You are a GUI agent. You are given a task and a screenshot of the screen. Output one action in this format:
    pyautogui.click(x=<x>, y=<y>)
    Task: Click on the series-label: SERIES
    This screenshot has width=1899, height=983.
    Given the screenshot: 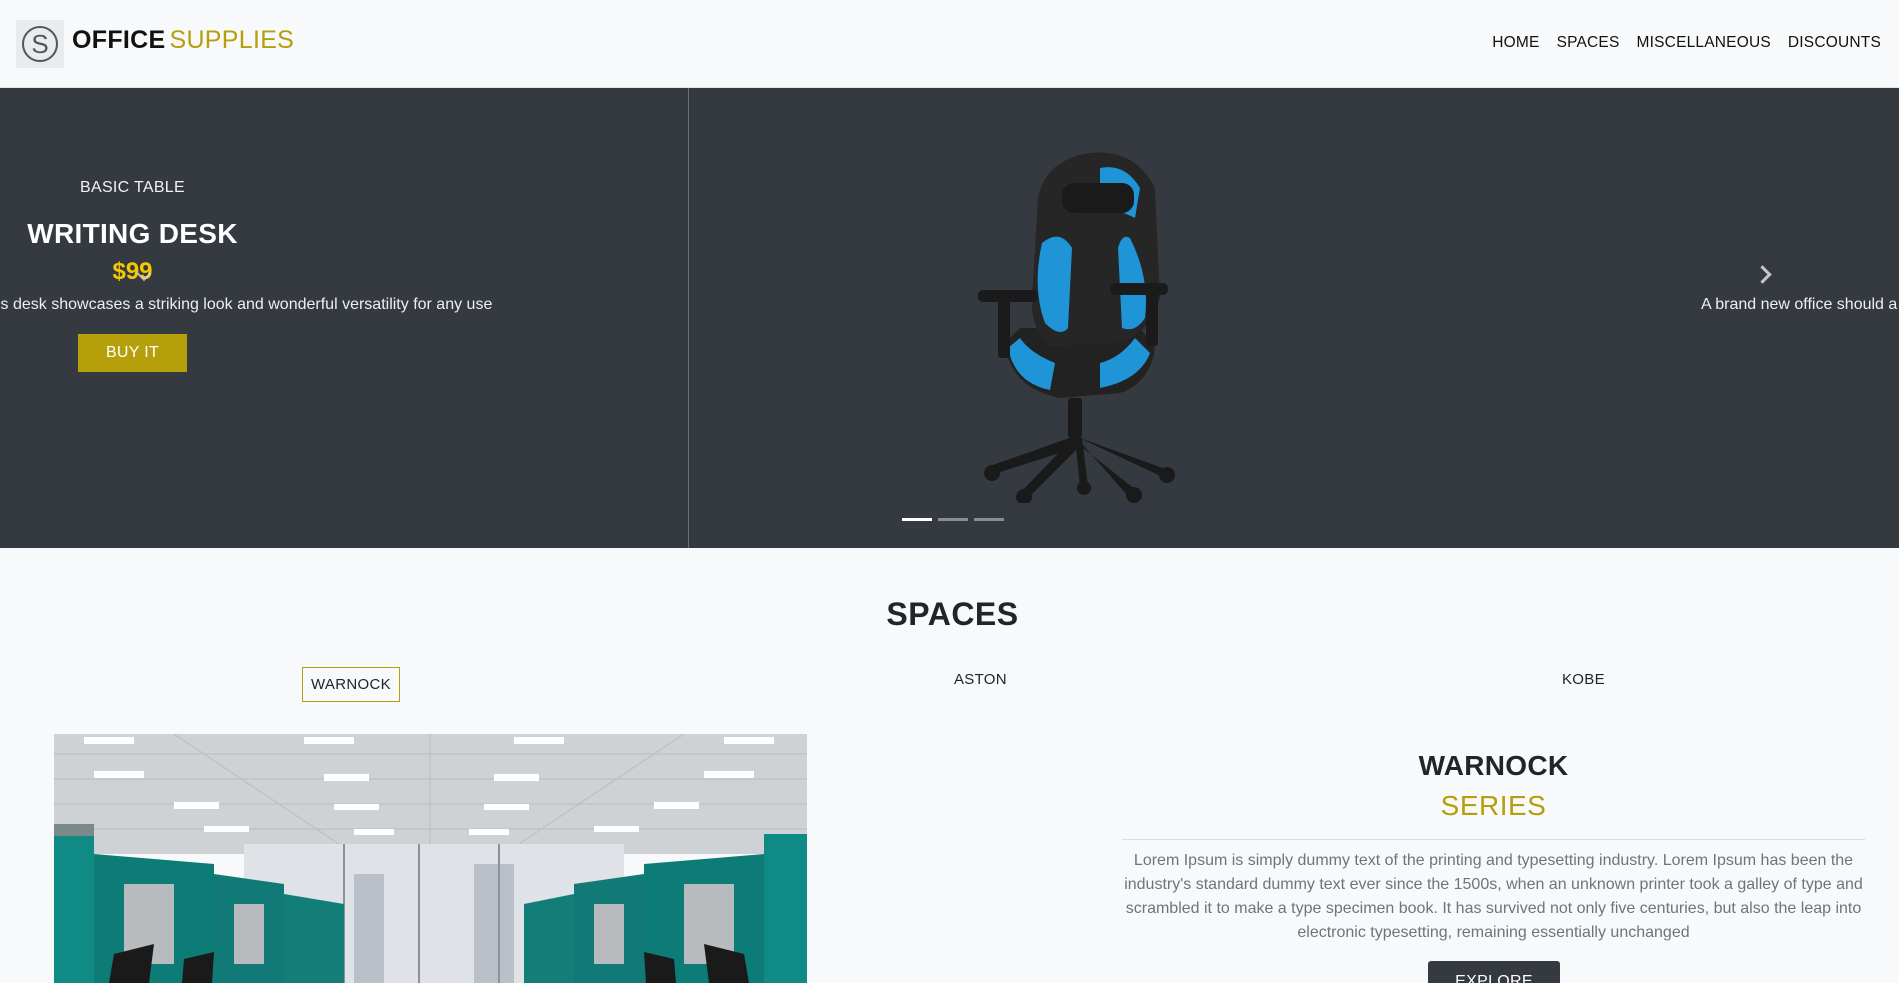 What is the action you would take?
    pyautogui.click(x=1493, y=805)
    